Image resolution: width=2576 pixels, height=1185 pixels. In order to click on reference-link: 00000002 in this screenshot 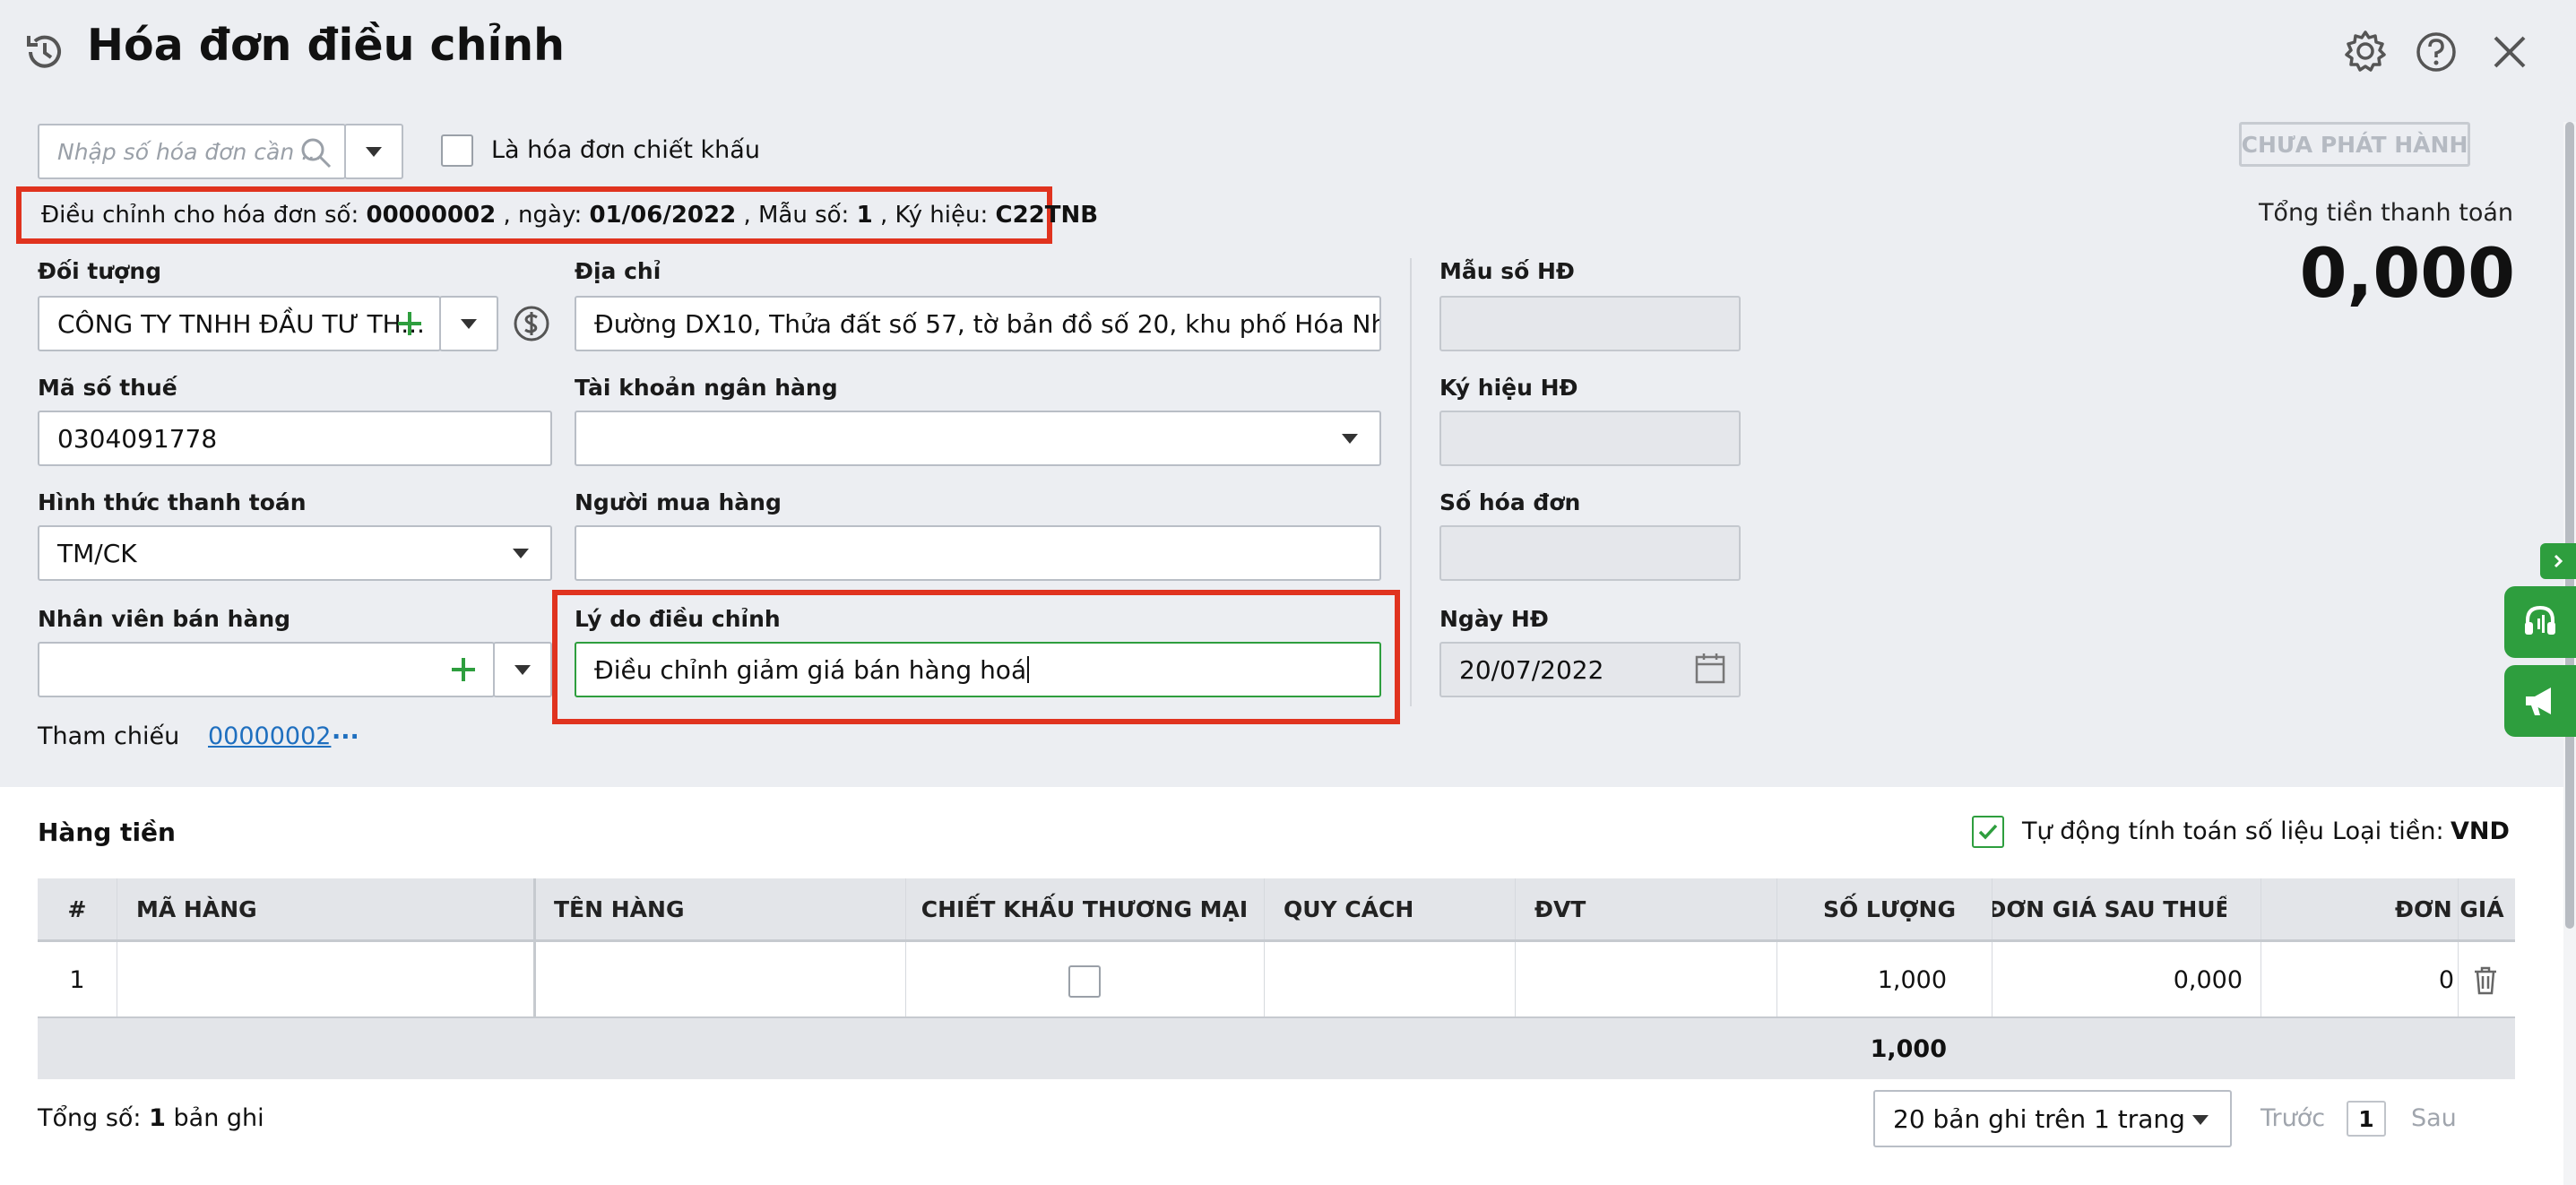, I will do `click(269, 736)`.